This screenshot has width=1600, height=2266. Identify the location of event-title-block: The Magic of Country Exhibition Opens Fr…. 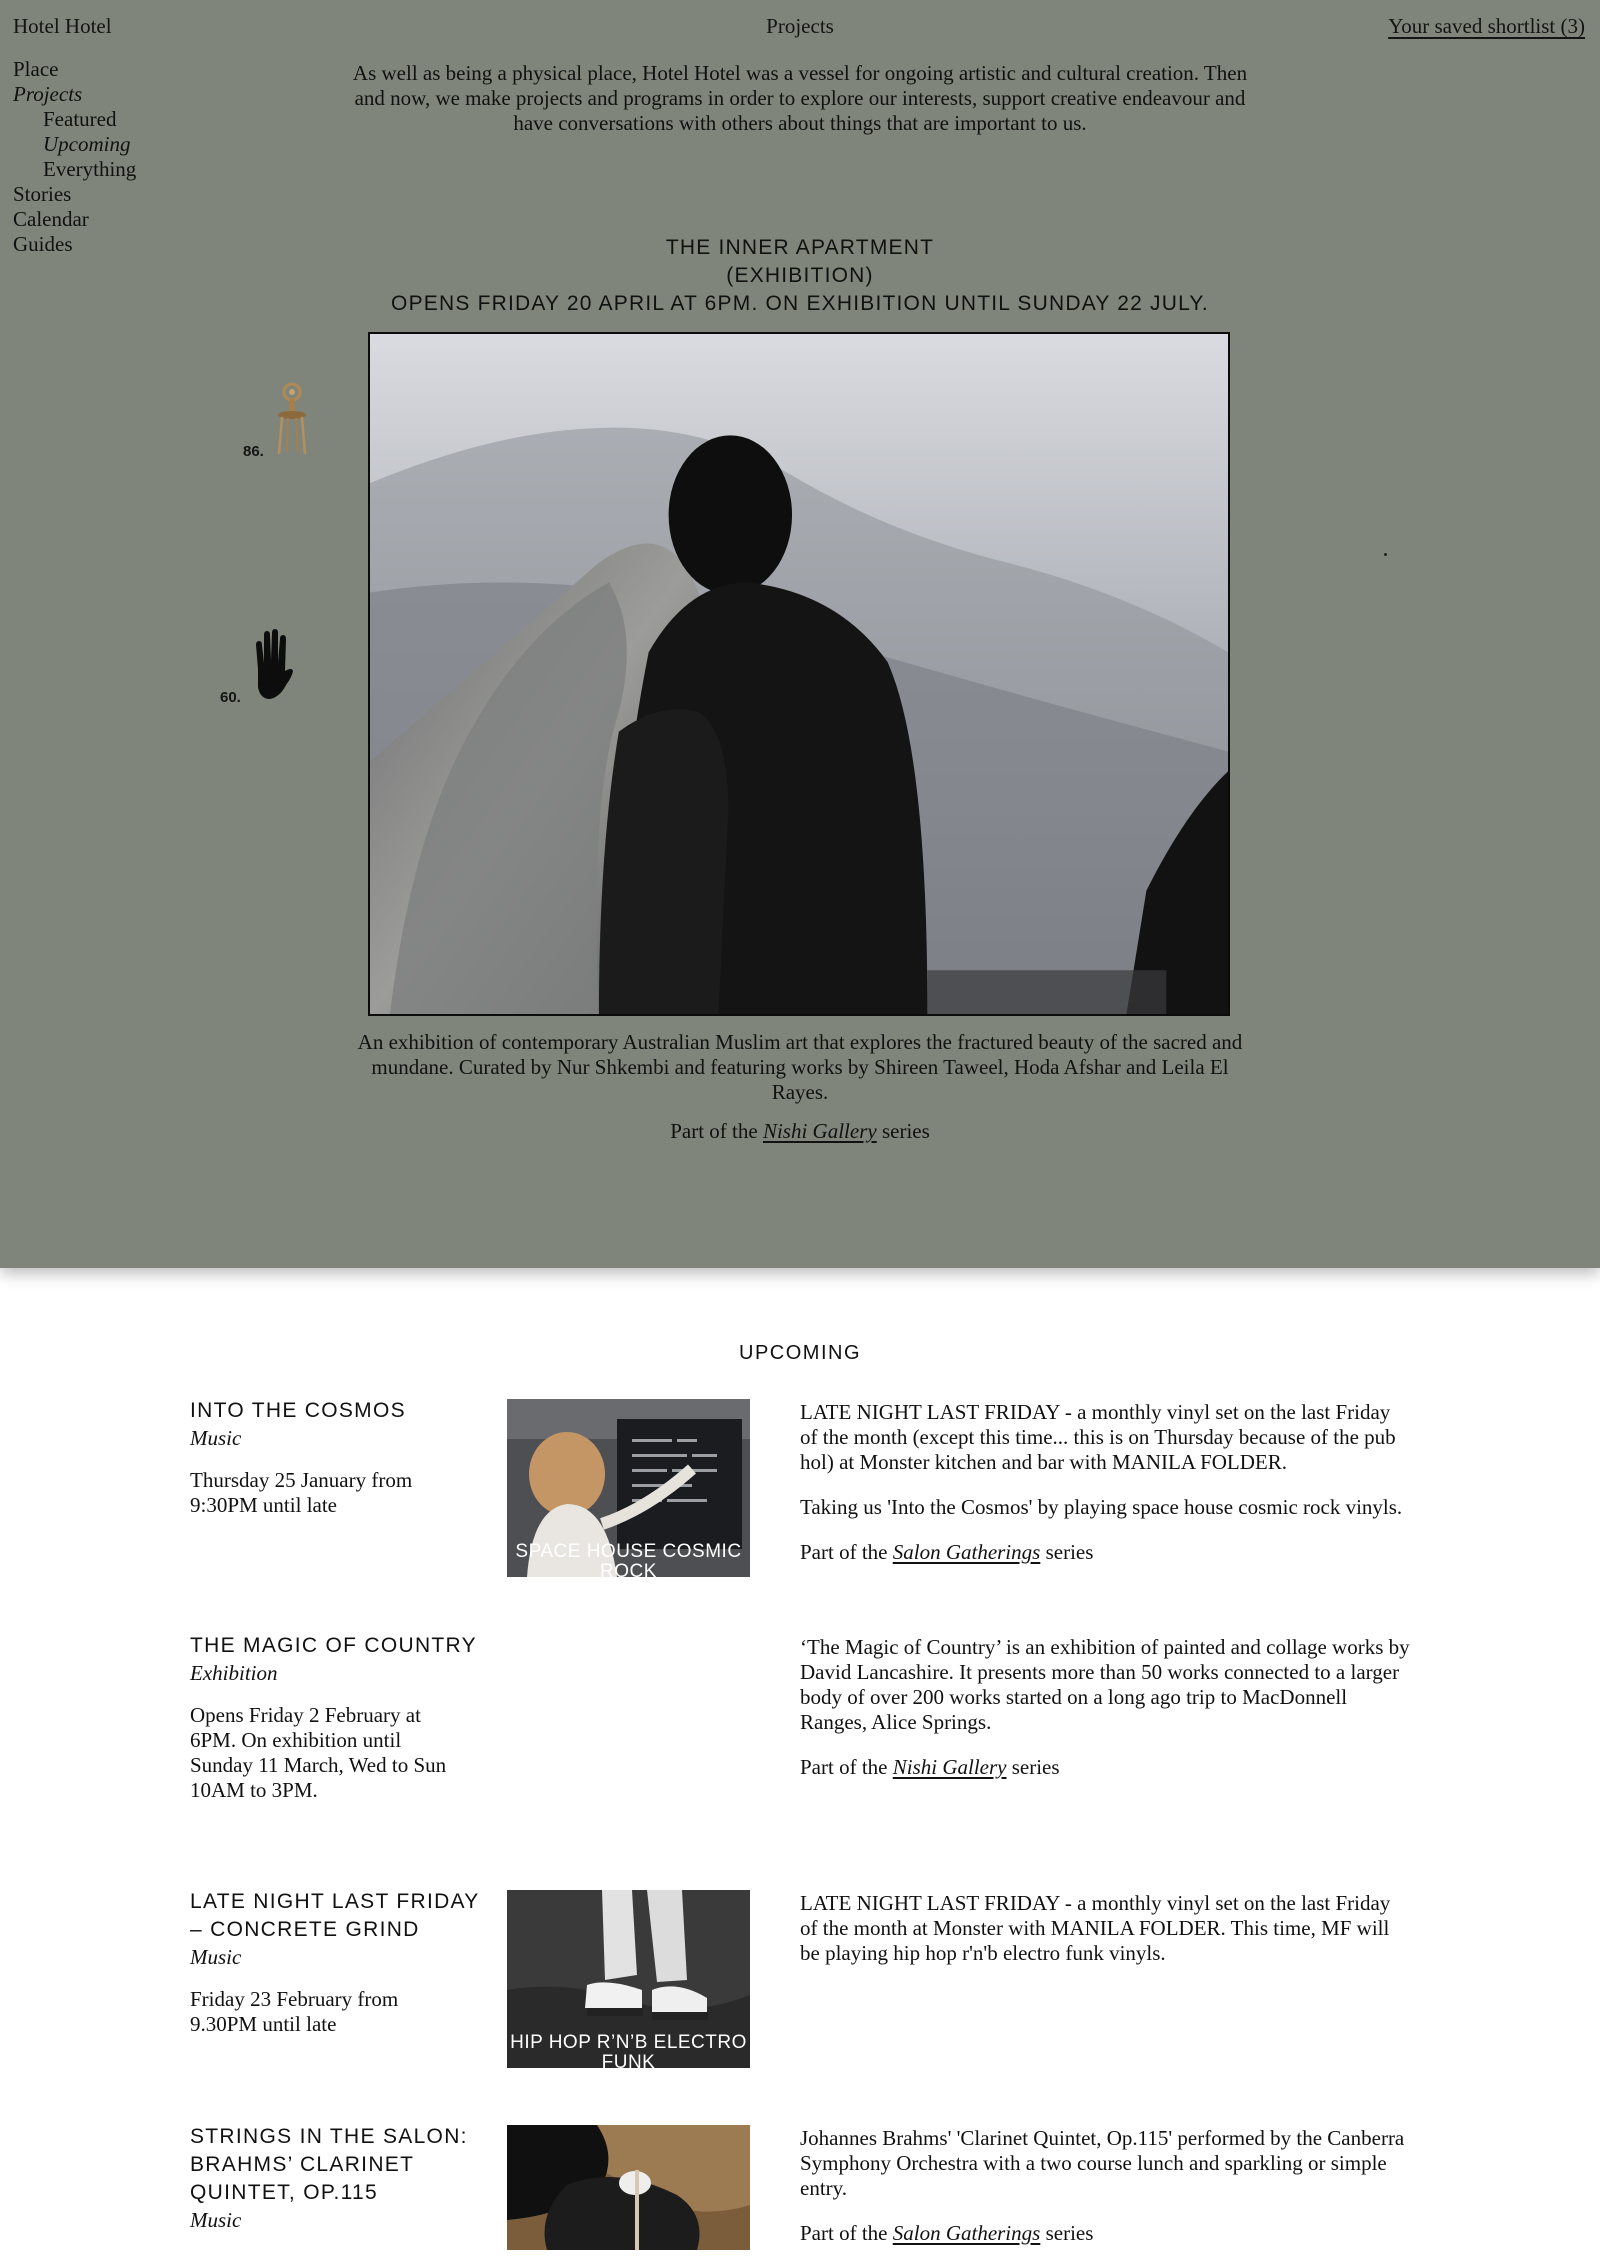
(335, 1717).